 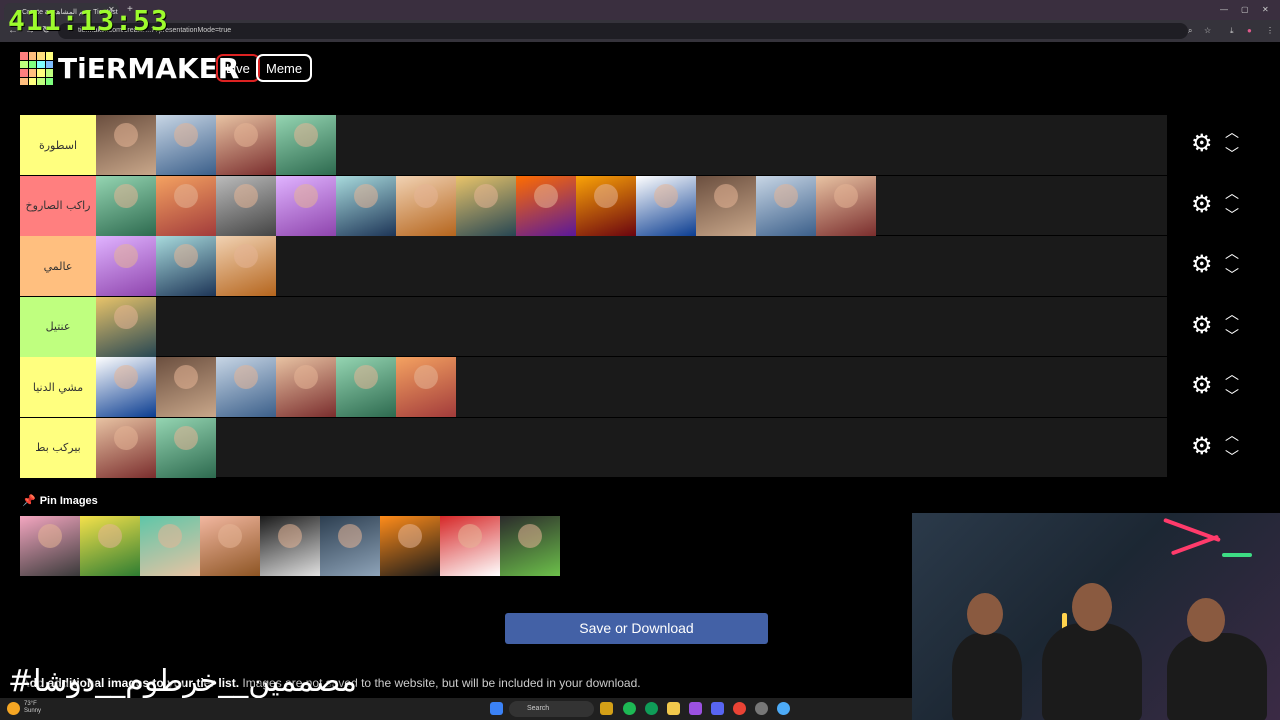 I want to click on bookmark-star-icon: ☆, so click(x=1207, y=30).